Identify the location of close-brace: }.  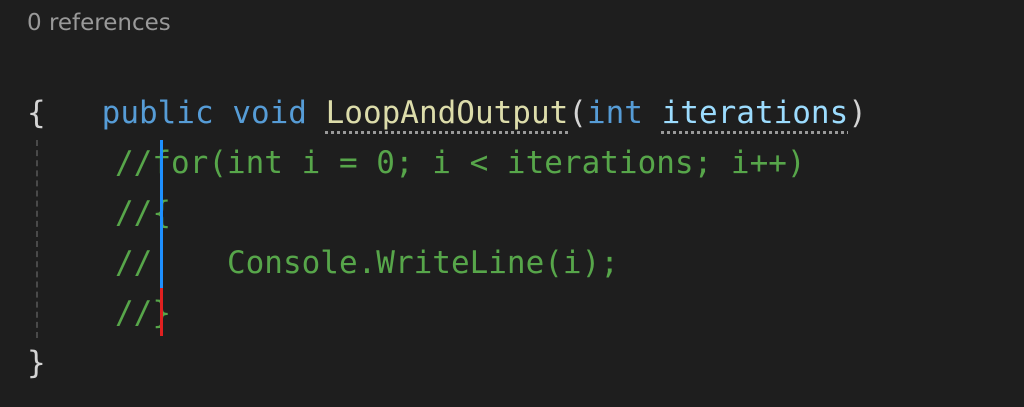
(36, 363).